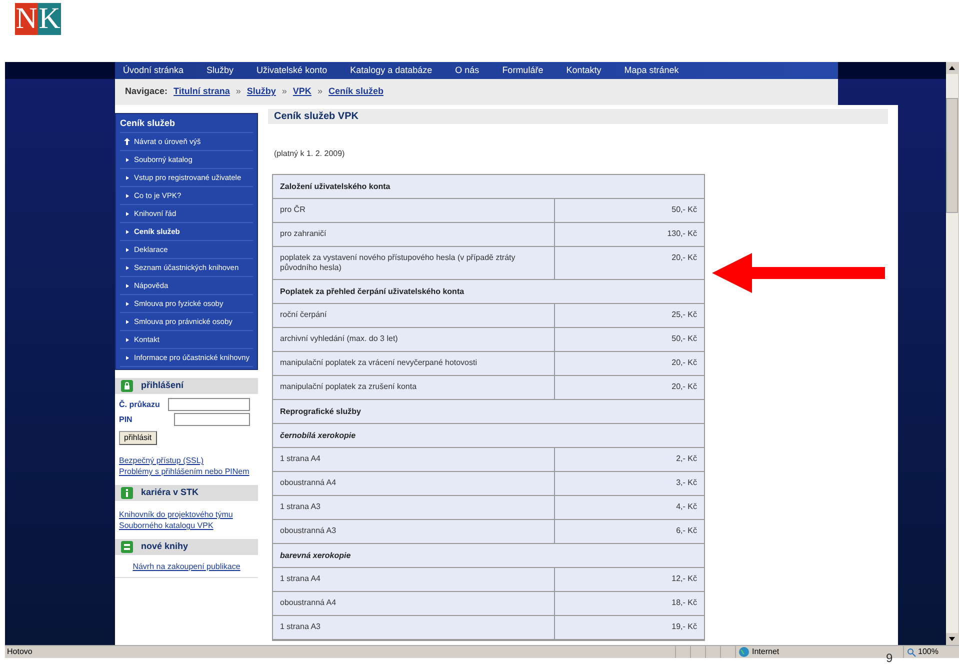 The width and height of the screenshot is (959, 665). What do you see at coordinates (414, 531) in the screenshot?
I see `table-cell: oboustranná A3` at bounding box center [414, 531].